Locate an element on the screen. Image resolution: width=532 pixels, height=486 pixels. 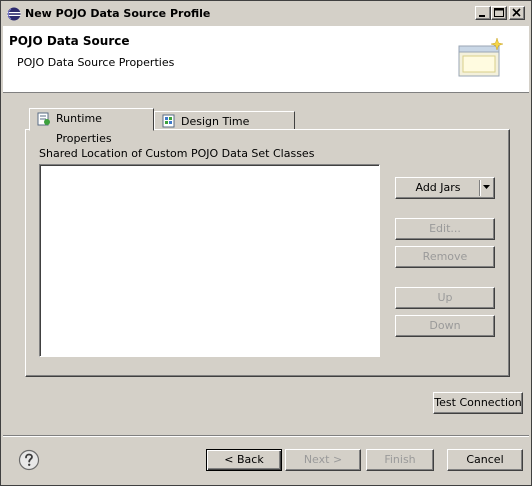
add-jars-label: Add Jars is located at coordinates (438, 187).